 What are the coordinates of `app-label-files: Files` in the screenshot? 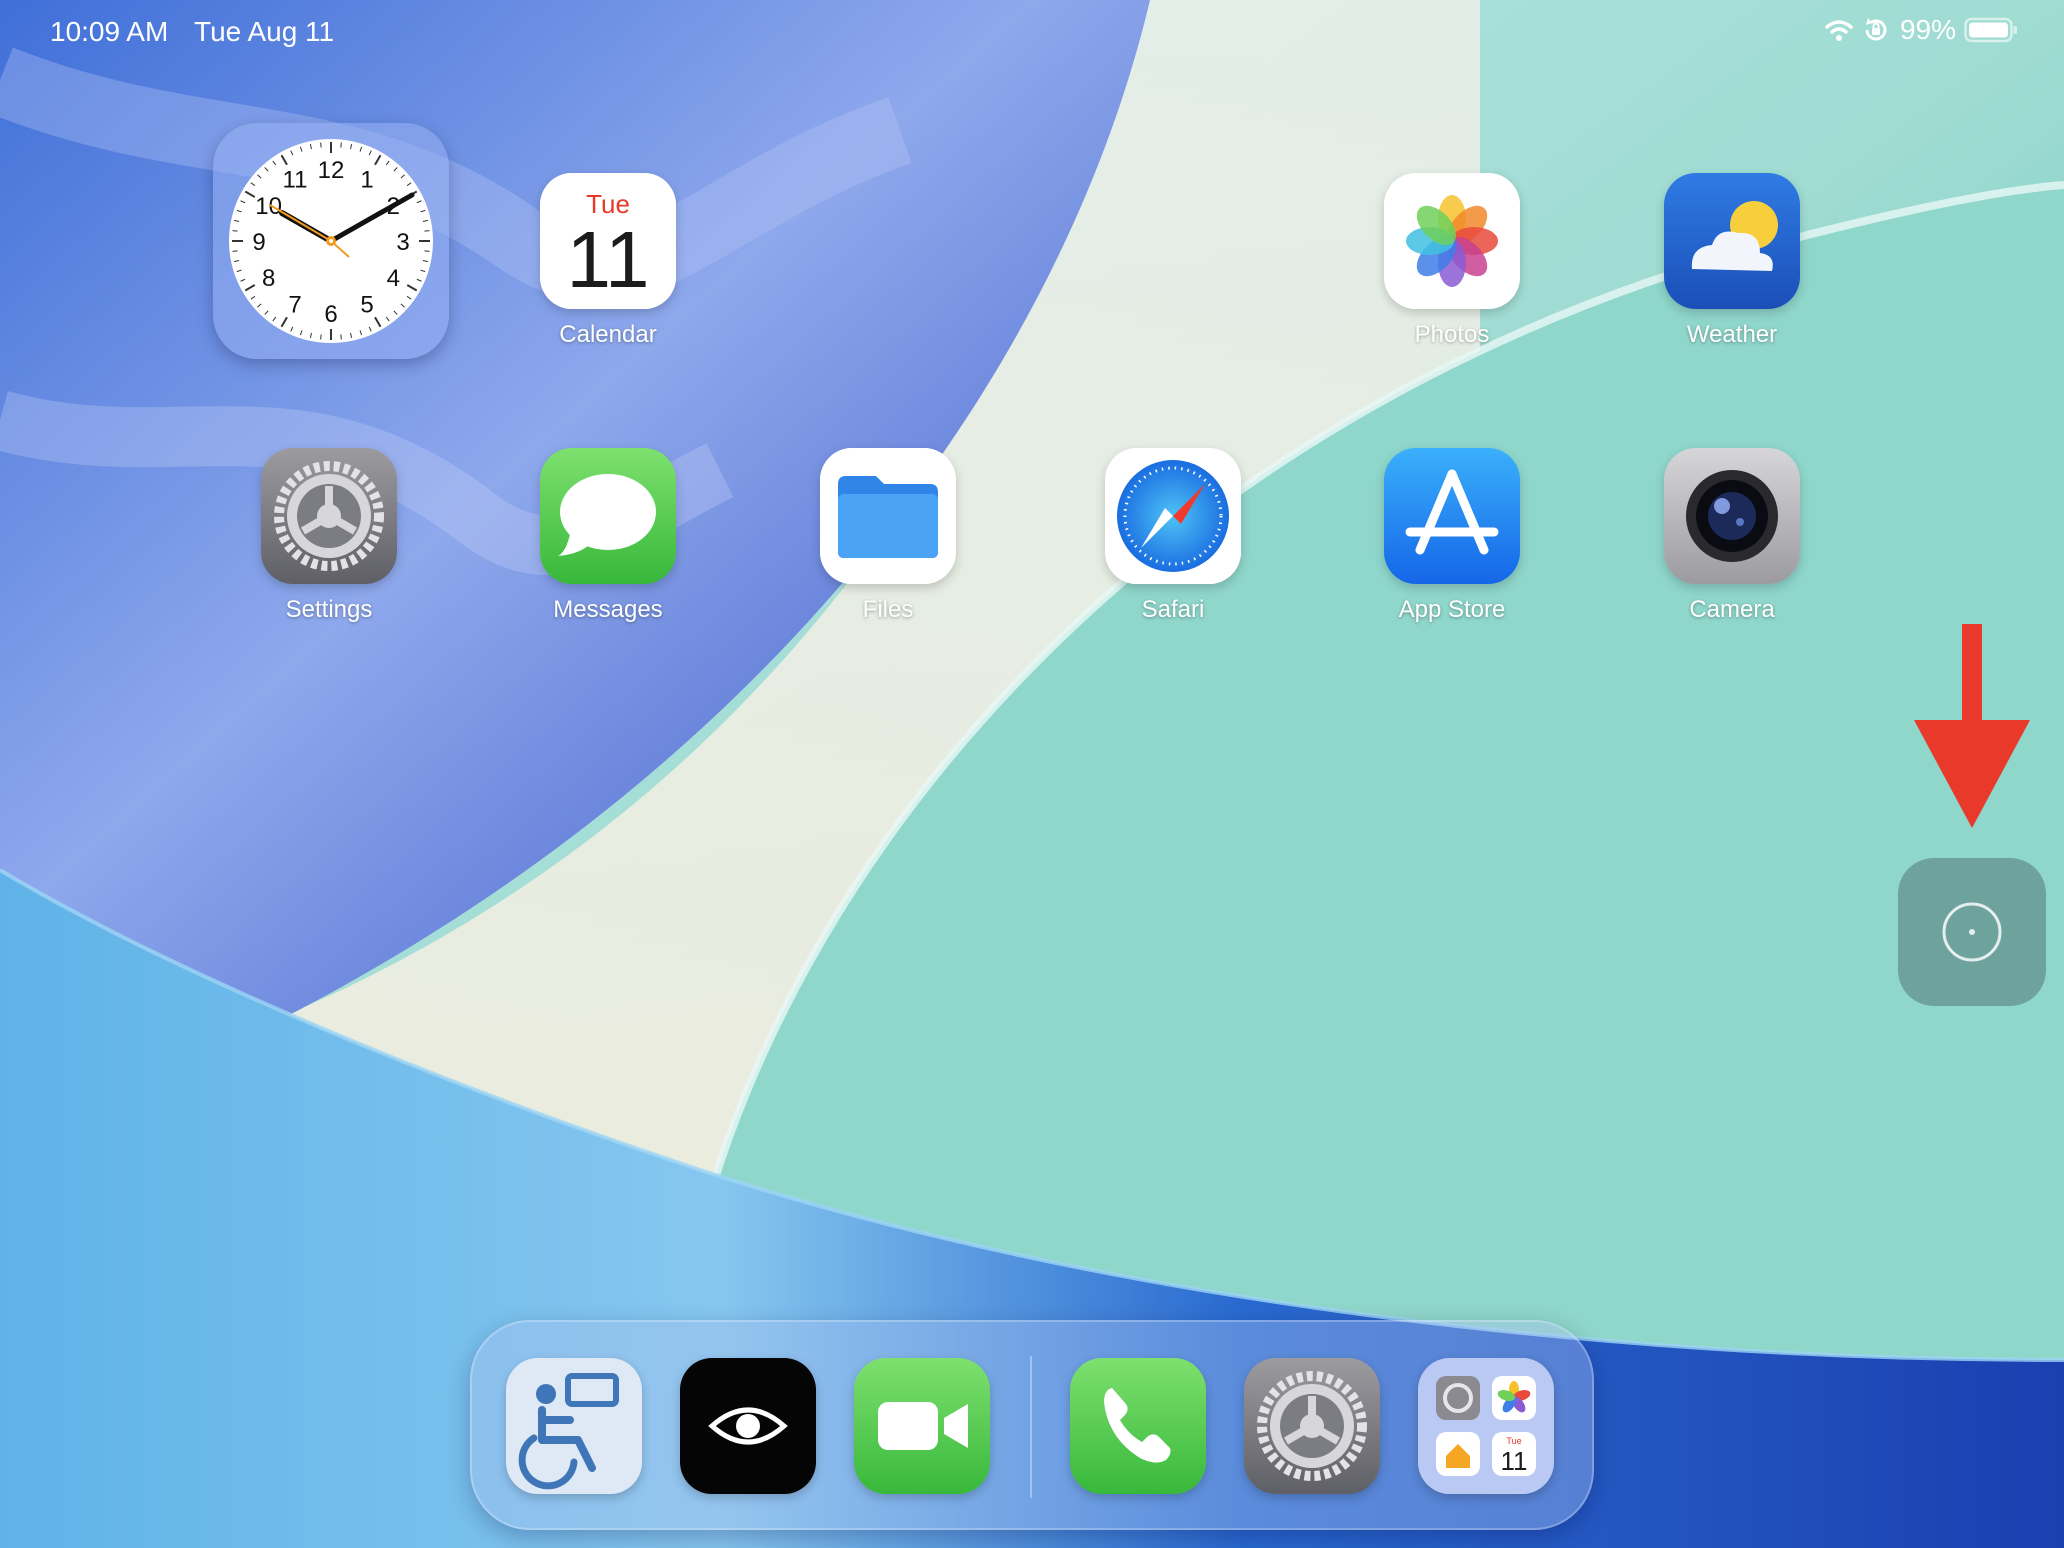 It's located at (888, 609).